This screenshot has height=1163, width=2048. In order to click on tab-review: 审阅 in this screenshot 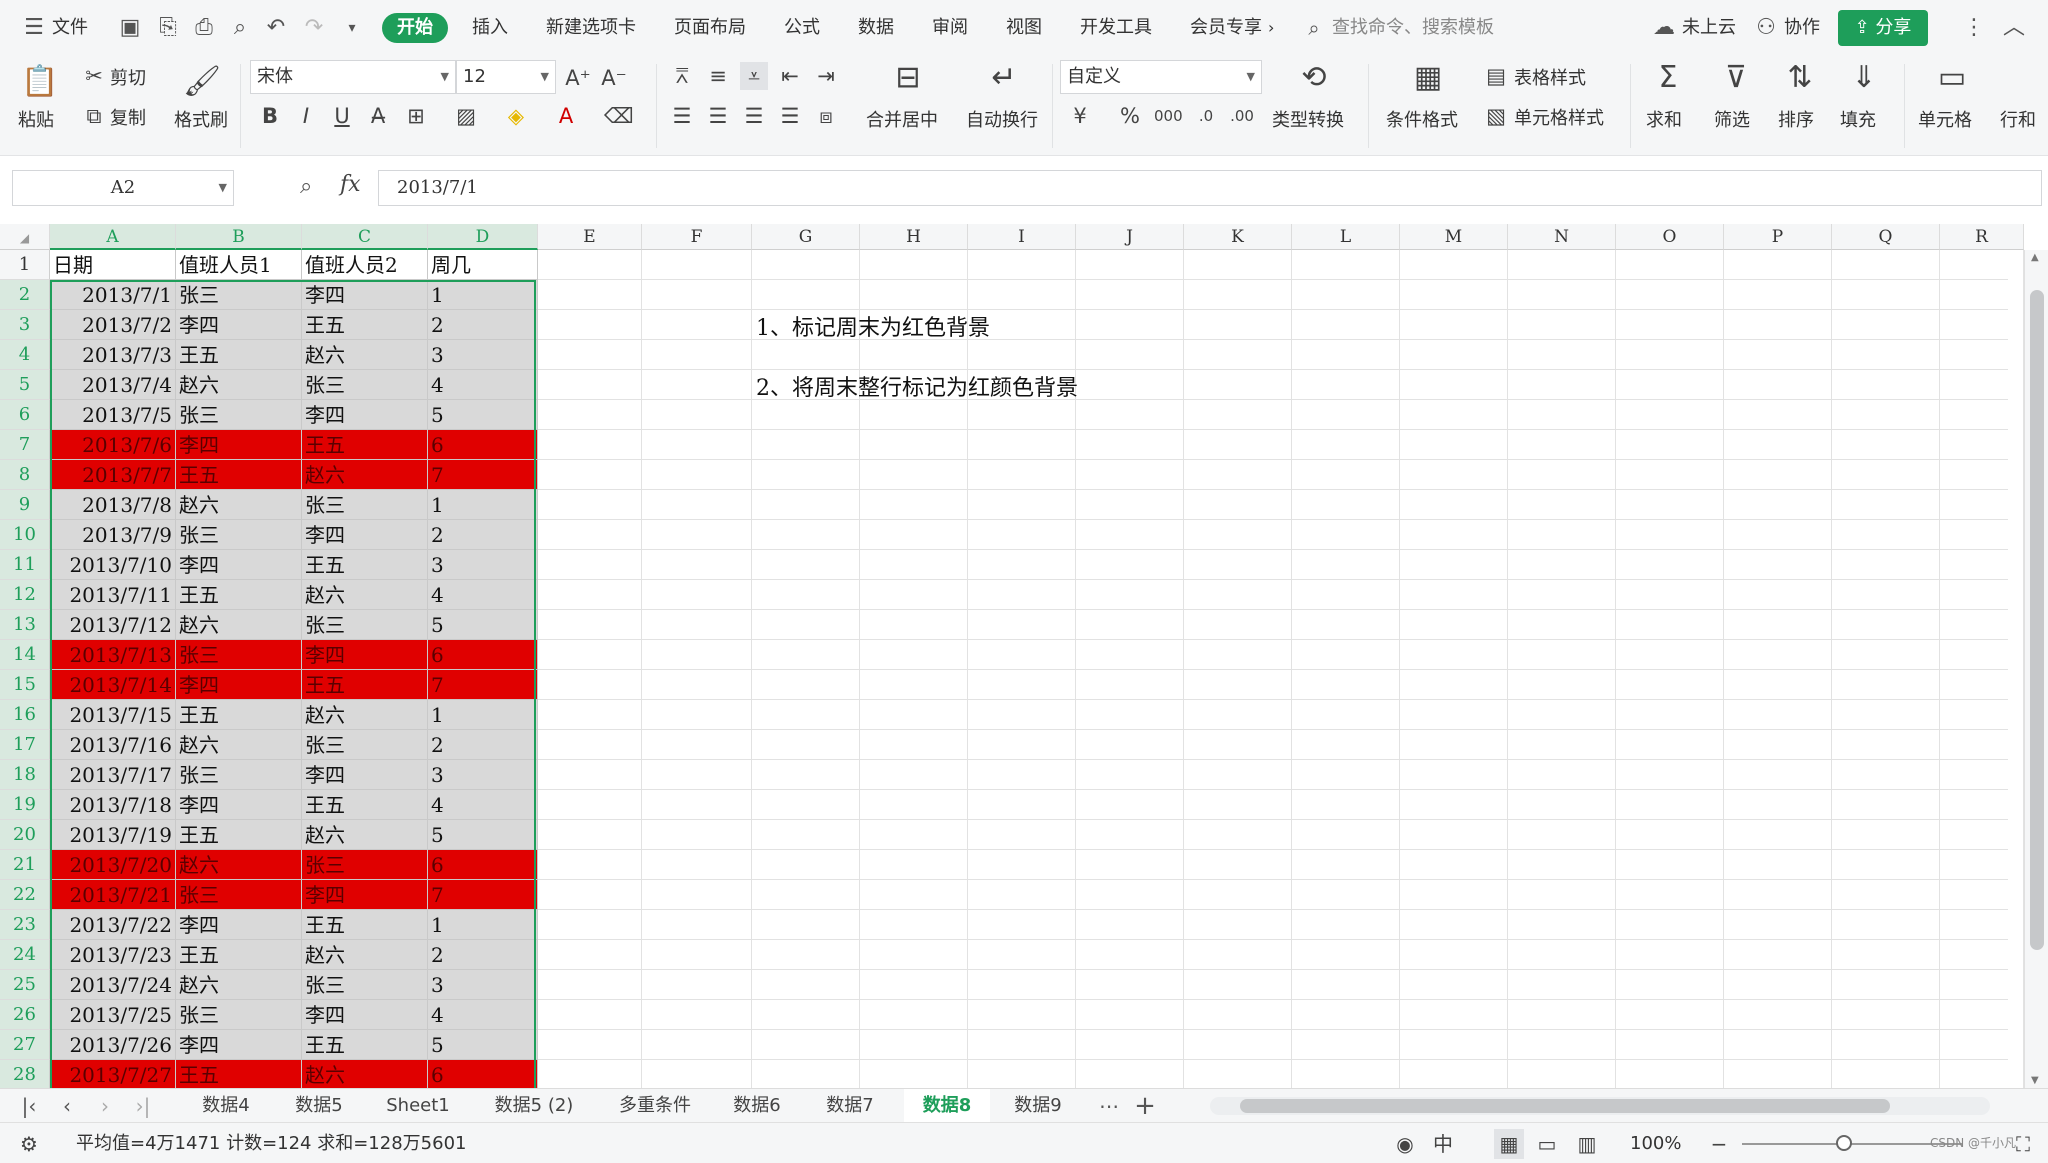, I will do `click(950, 28)`.